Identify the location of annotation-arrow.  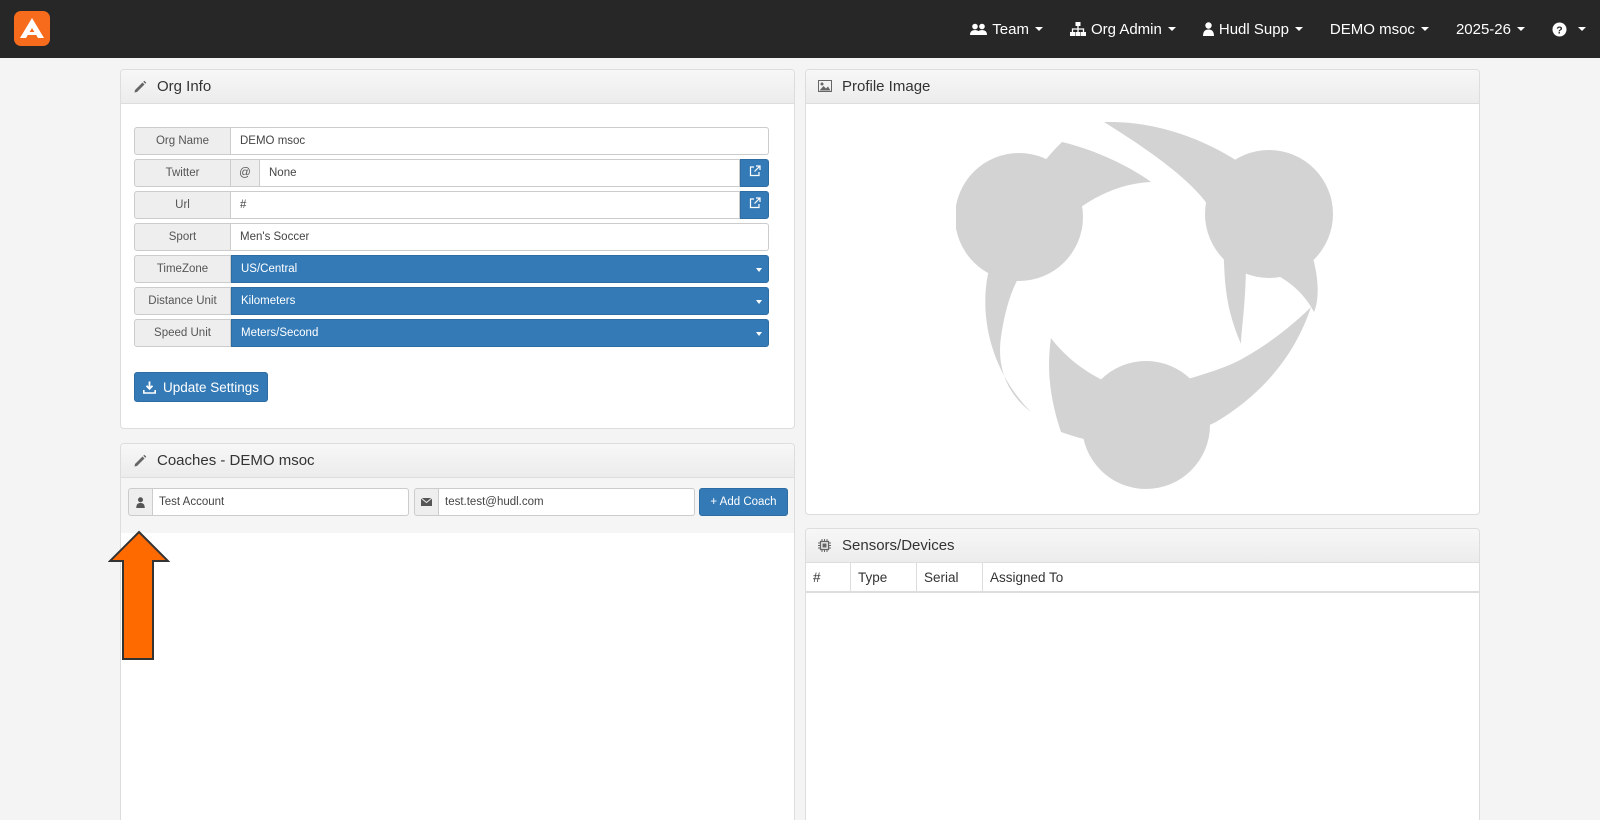
(139, 598).